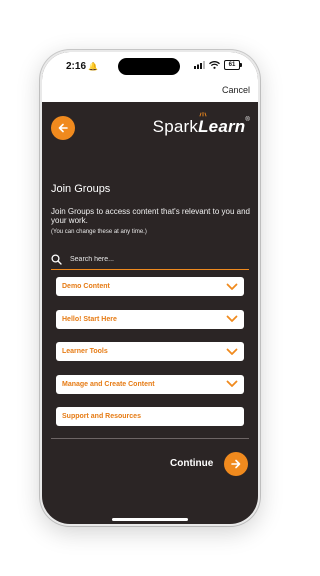  I want to click on logo-registered-mark: ®, so click(247, 120).